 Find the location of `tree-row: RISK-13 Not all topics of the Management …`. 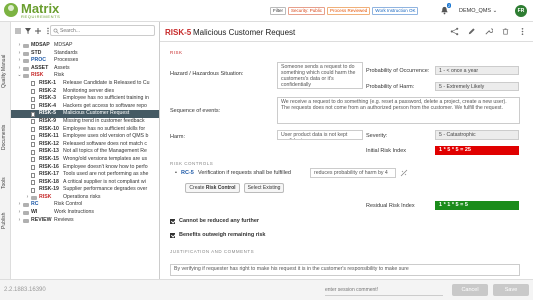

tree-row: RISK-13 Not all topics of the Management … is located at coordinates (85, 152).